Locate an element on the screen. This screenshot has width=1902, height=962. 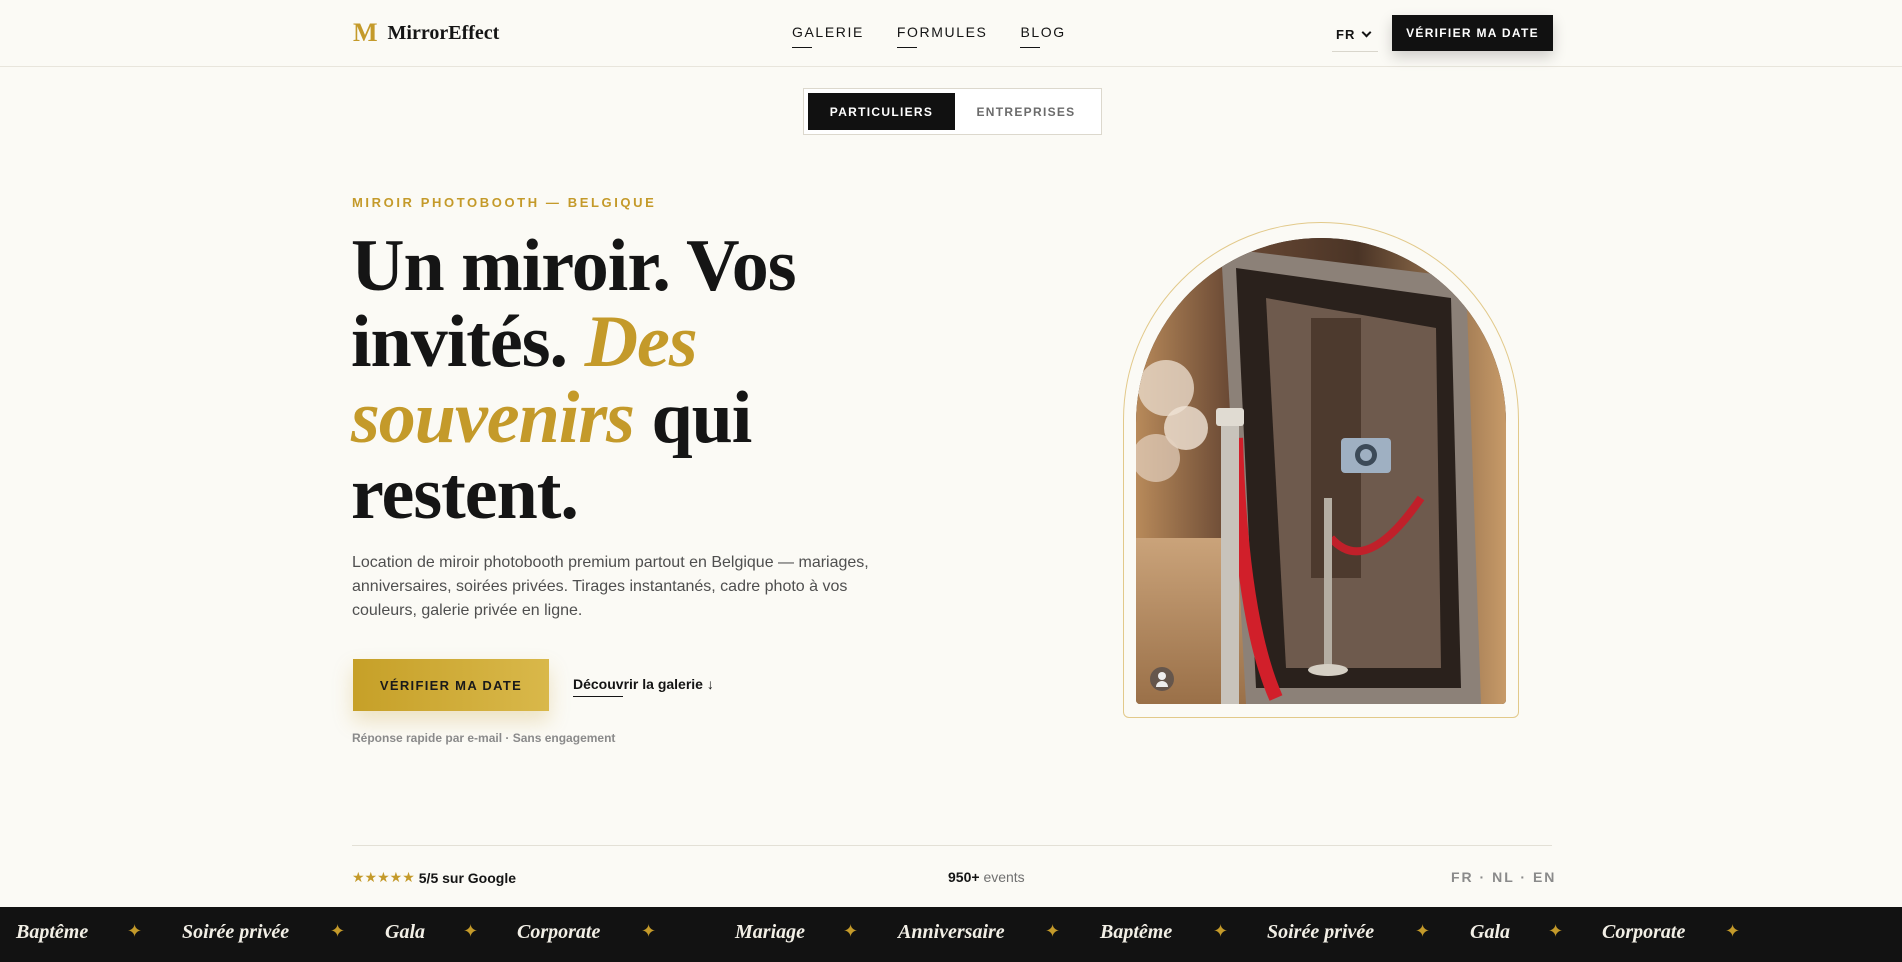
events-number: 950+ is located at coordinates (964, 877).